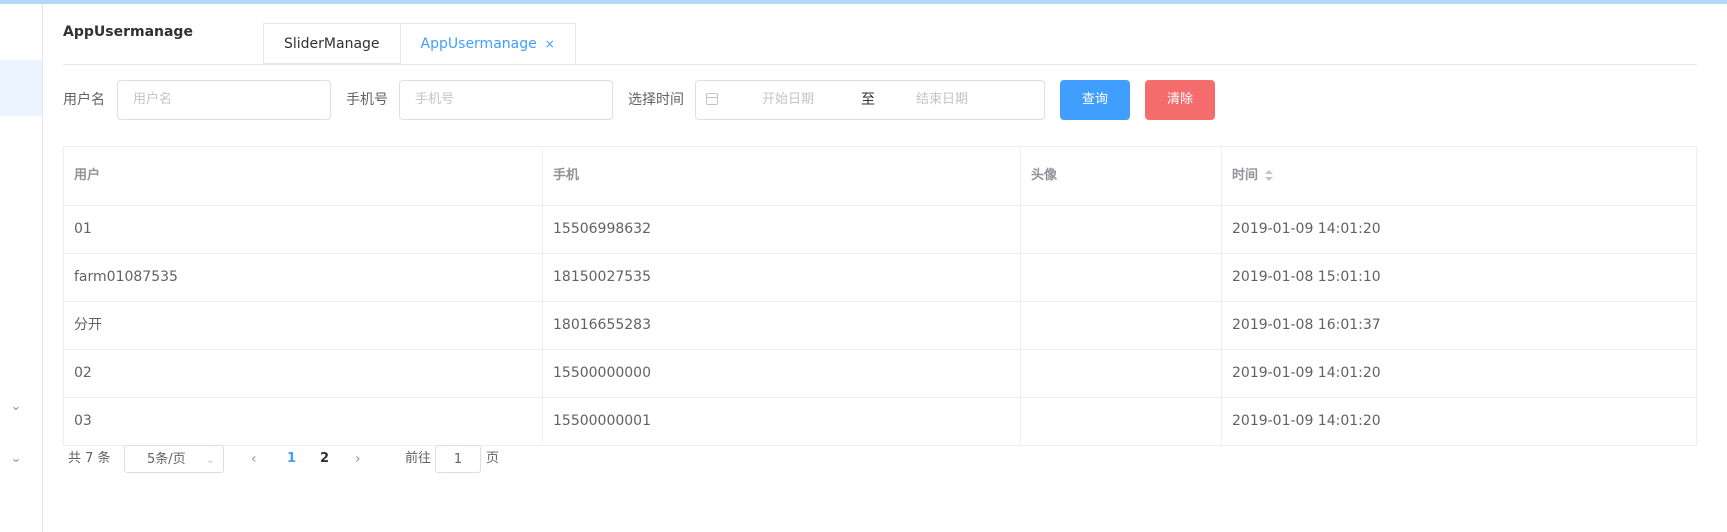  What do you see at coordinates (303, 421) in the screenshot?
I see `cell-user: 03` at bounding box center [303, 421].